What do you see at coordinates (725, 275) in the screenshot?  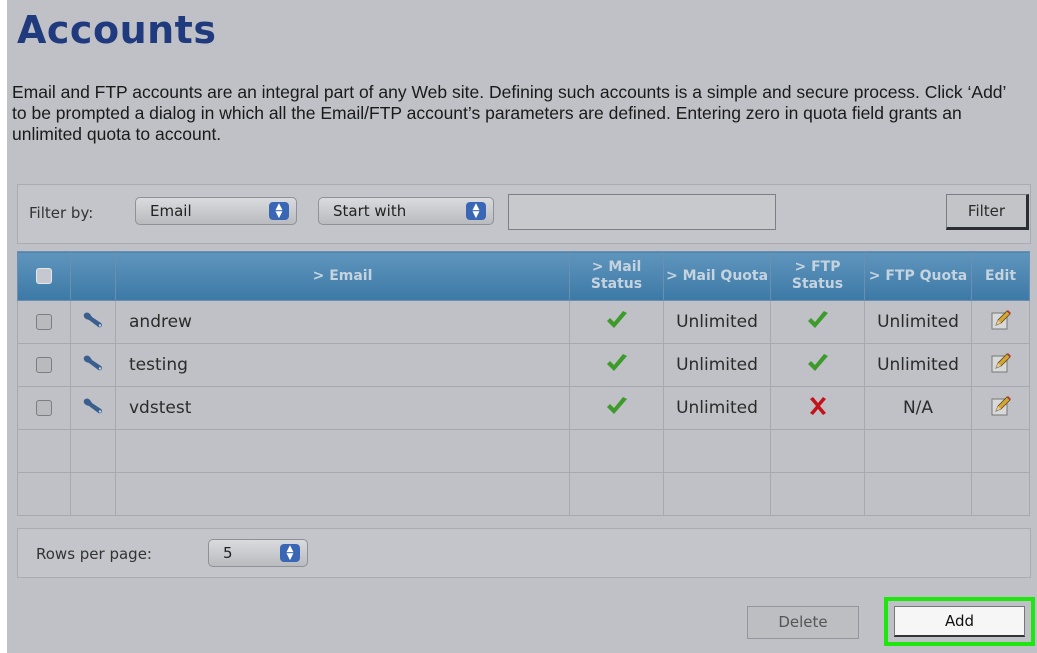 I see `mail-quota-header-label: Mail Quota` at bounding box center [725, 275].